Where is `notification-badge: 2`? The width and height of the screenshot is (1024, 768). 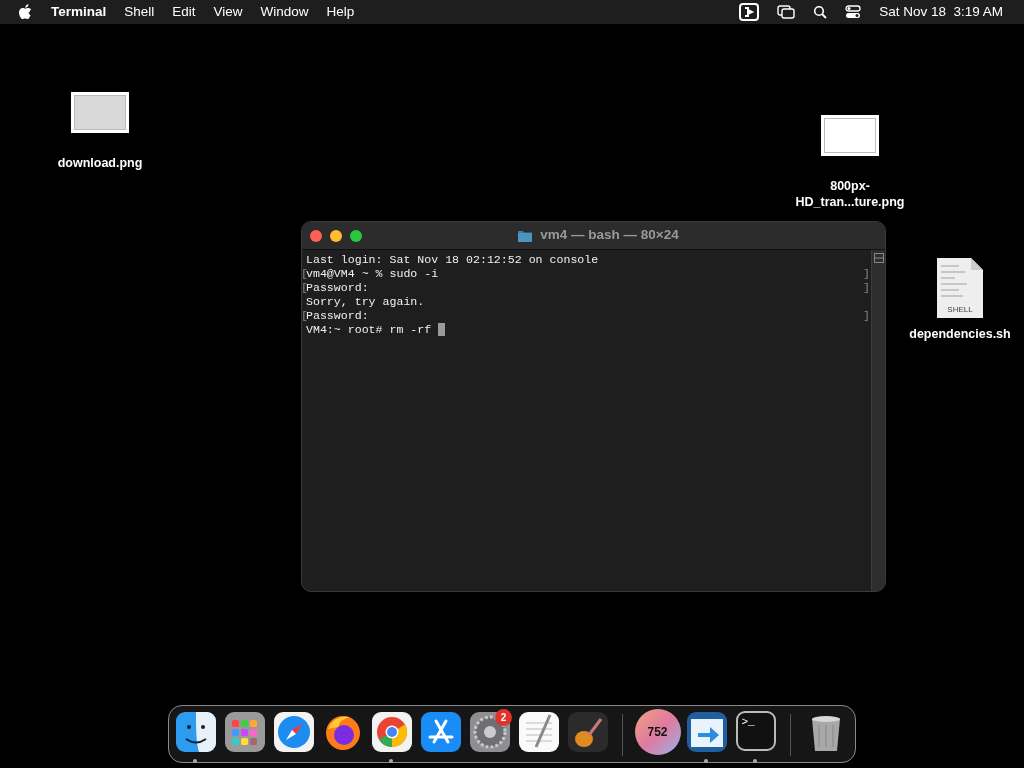
notification-badge: 2 is located at coordinates (503, 717).